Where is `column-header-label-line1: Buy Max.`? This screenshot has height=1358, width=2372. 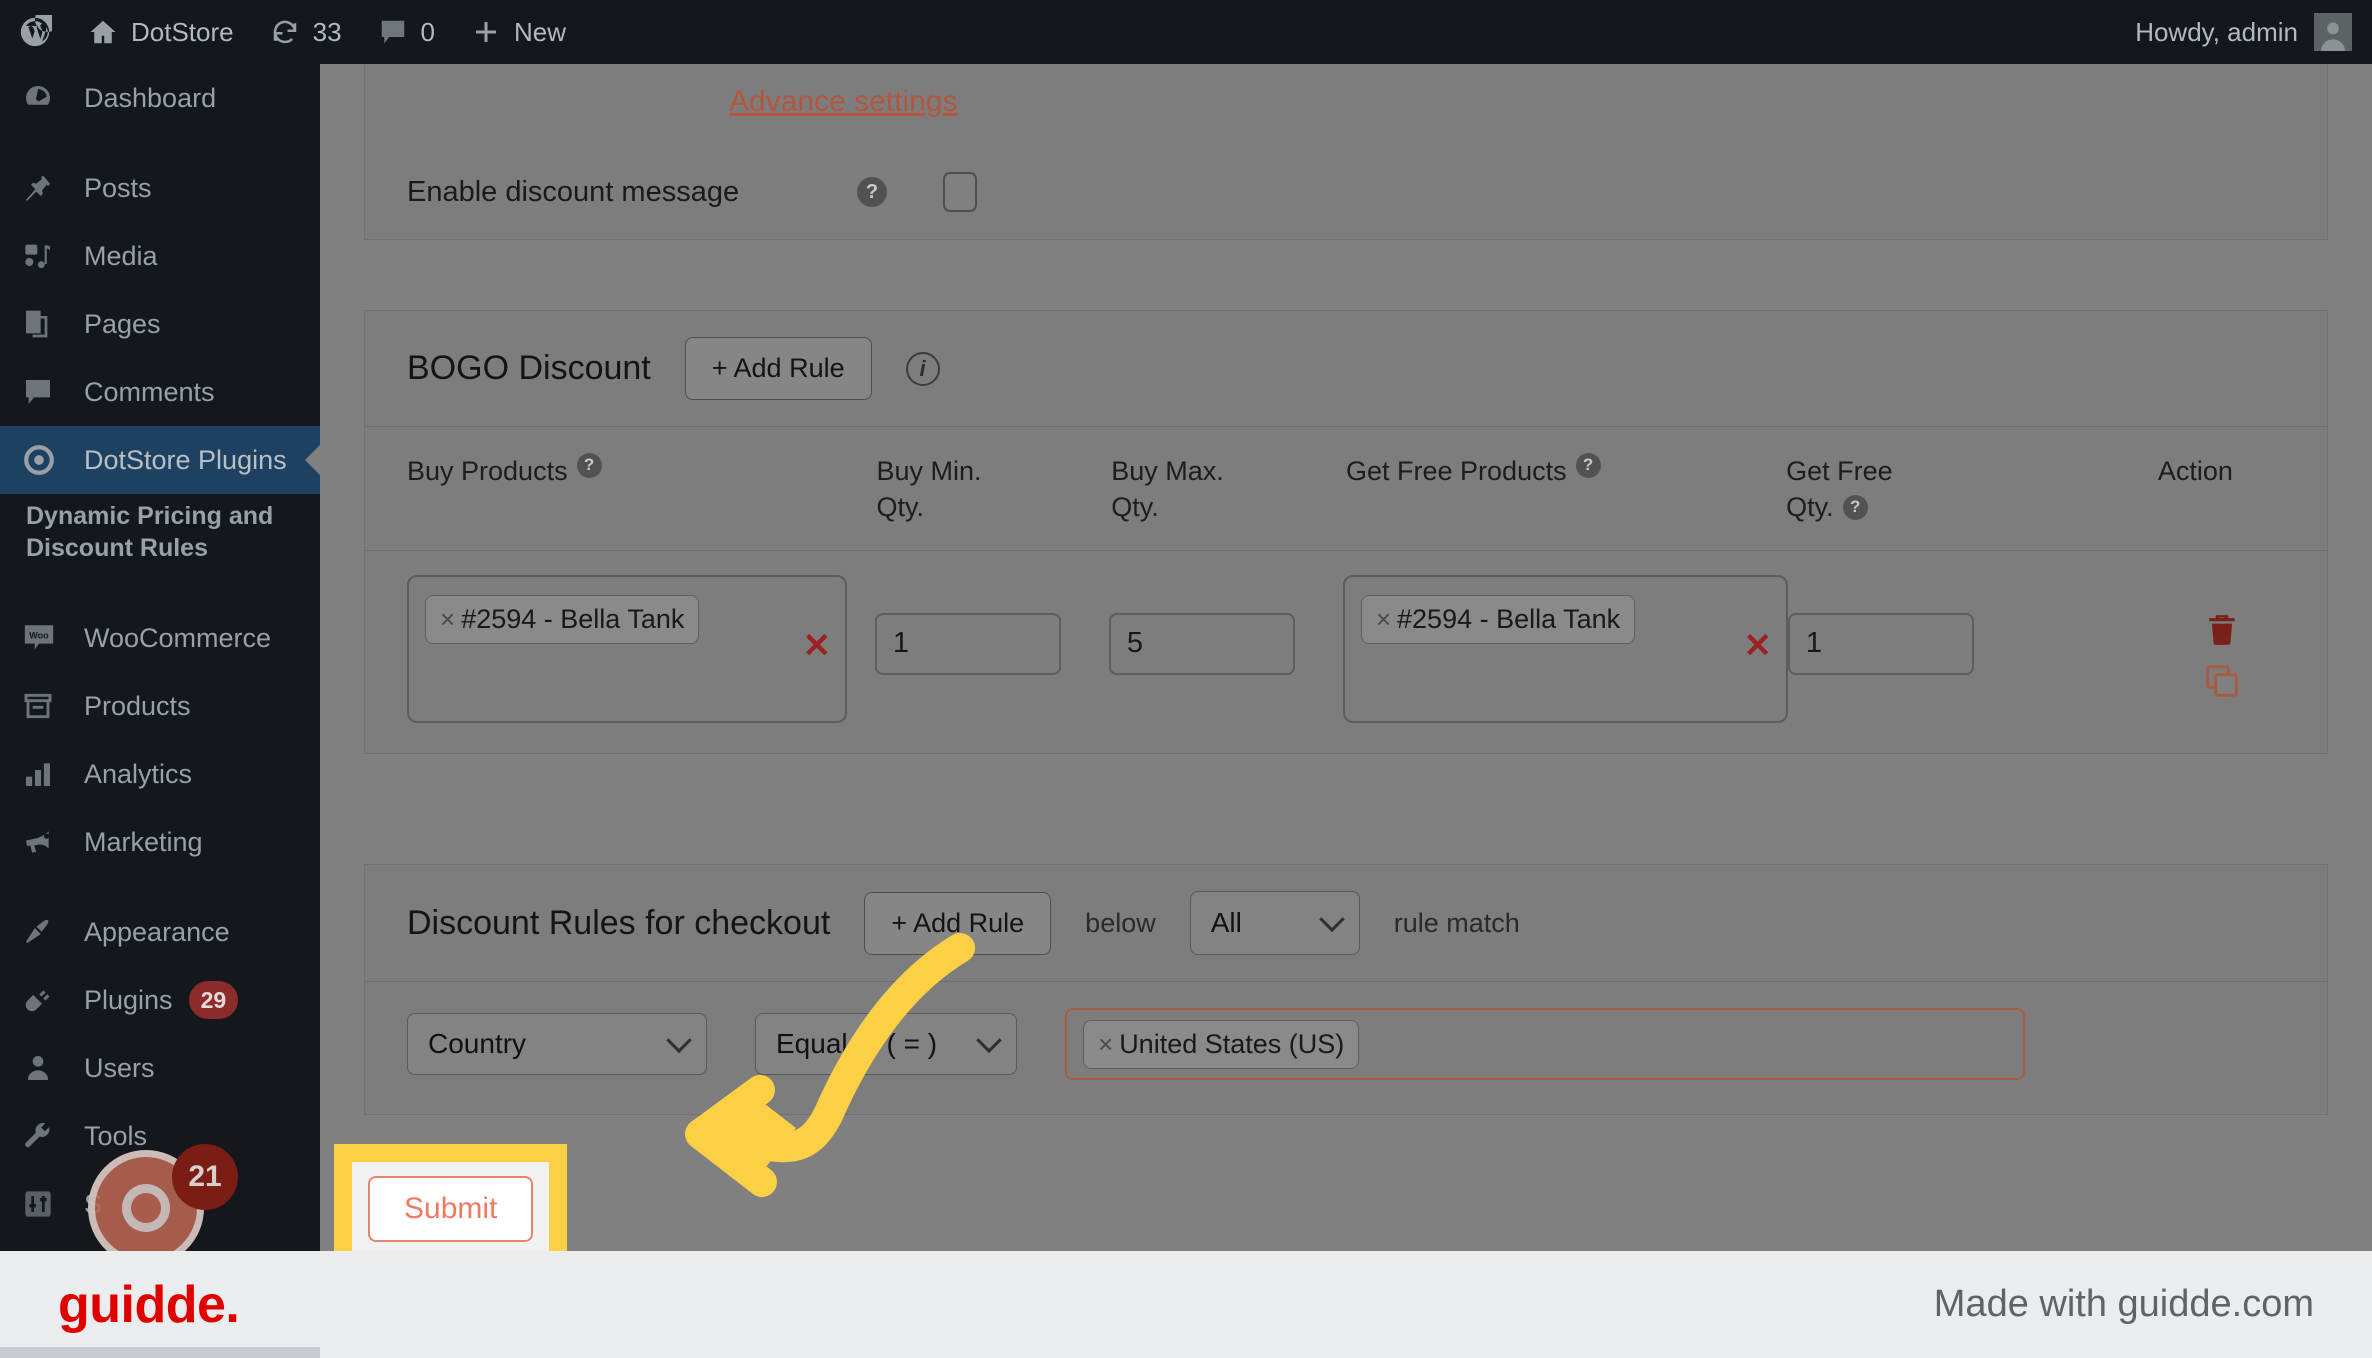 column-header-label-line1: Buy Max. is located at coordinates (1167, 471).